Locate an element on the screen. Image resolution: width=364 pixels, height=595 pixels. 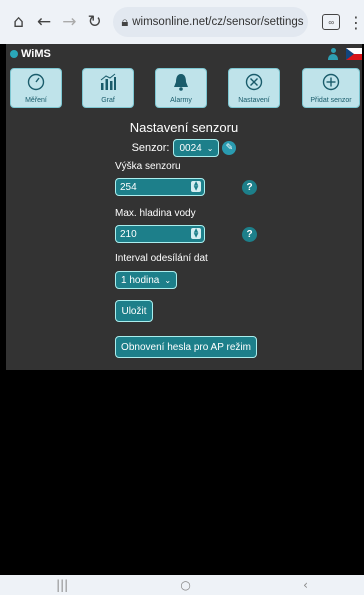
nav-nastaveni: Nastavení is located at coordinates (254, 88).